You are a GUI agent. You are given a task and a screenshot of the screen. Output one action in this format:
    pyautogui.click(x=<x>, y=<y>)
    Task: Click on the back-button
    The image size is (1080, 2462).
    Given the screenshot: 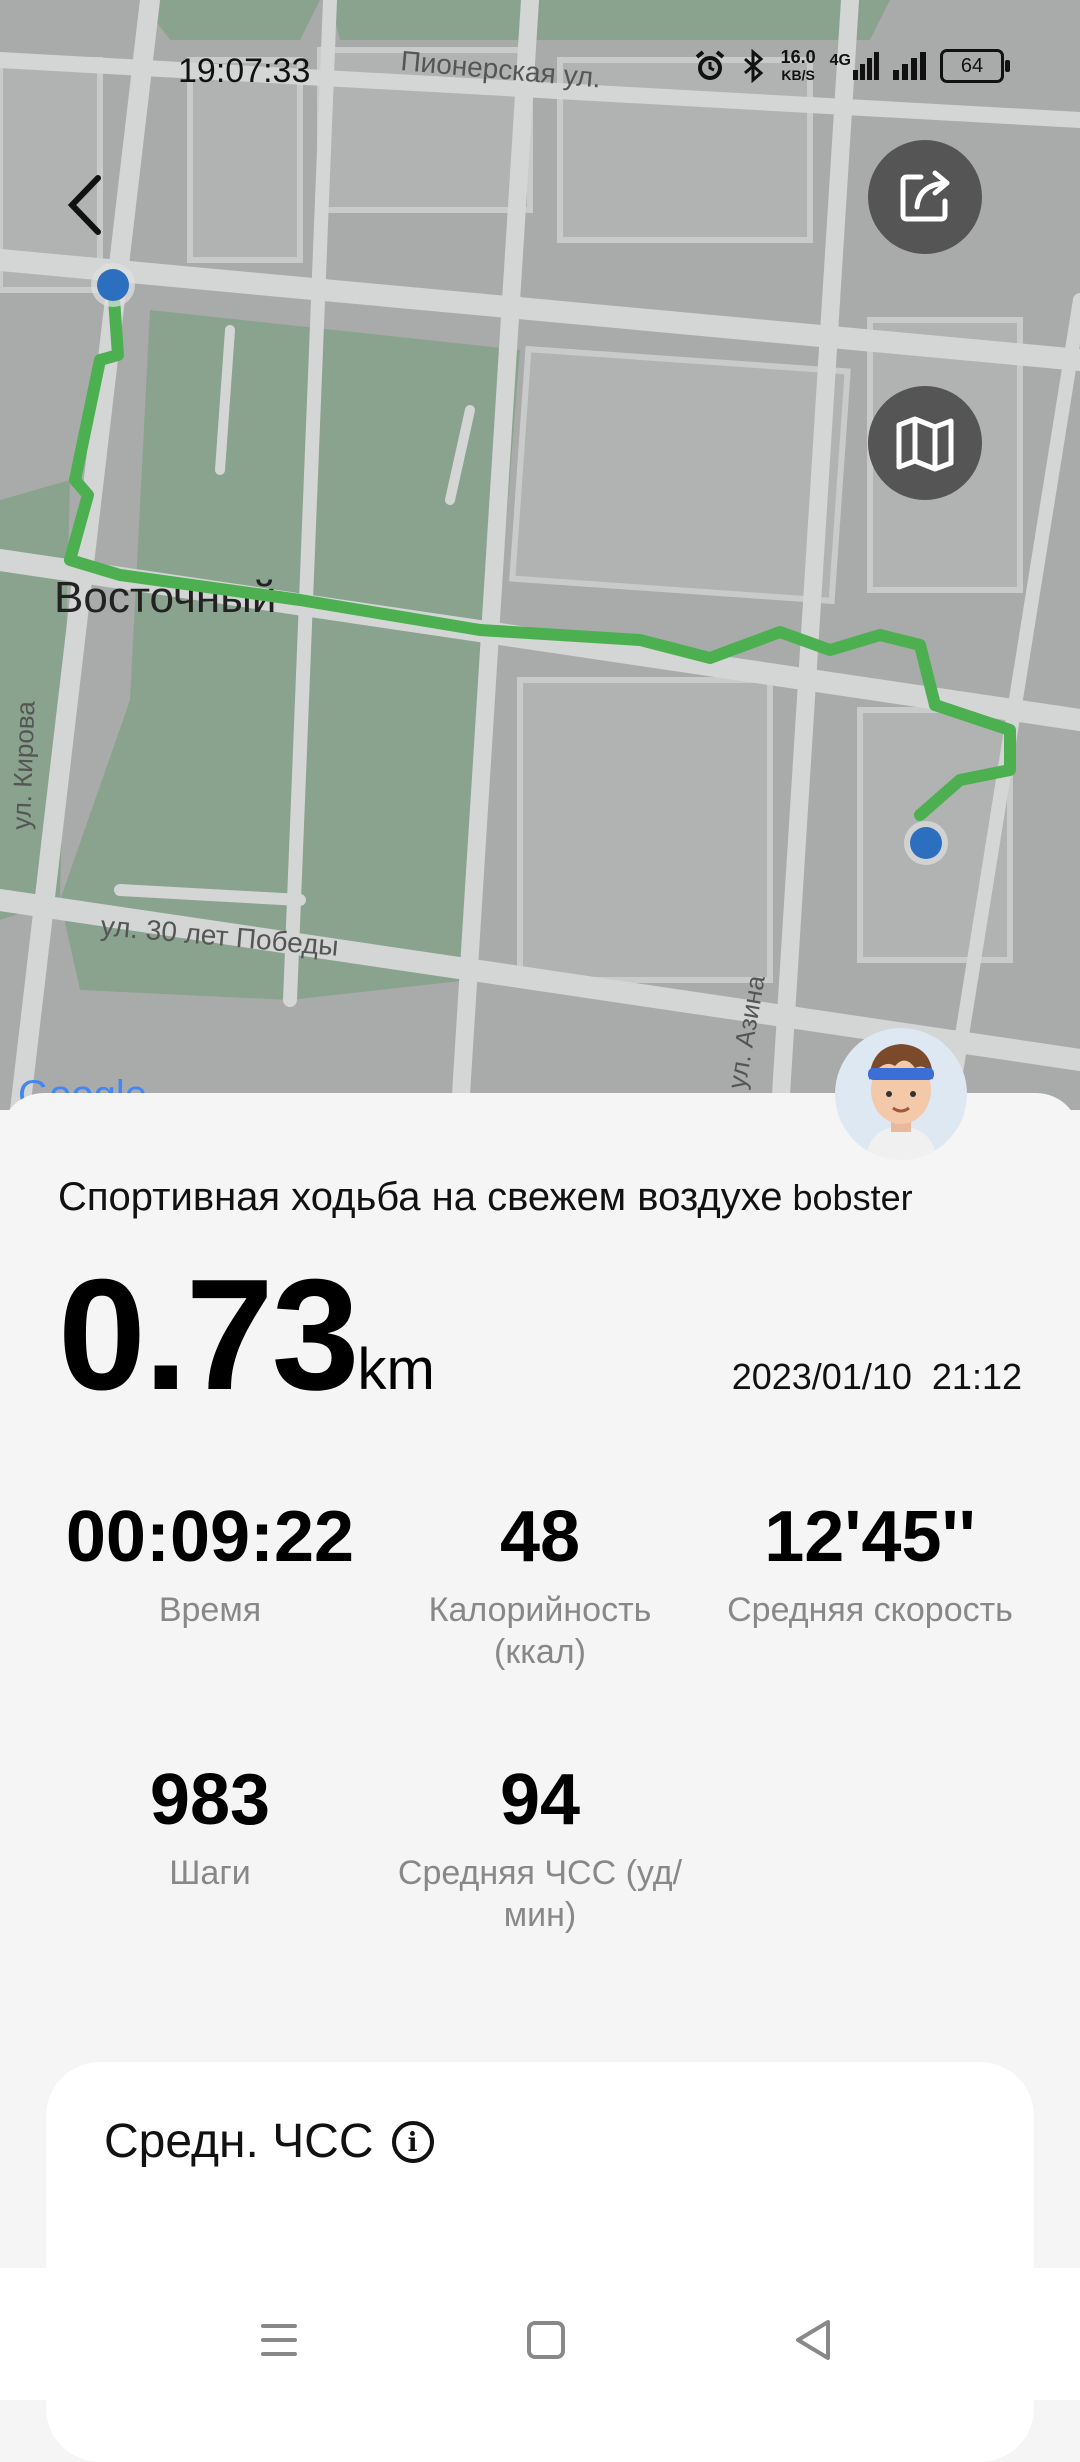 What is the action you would take?
    pyautogui.click(x=86, y=205)
    